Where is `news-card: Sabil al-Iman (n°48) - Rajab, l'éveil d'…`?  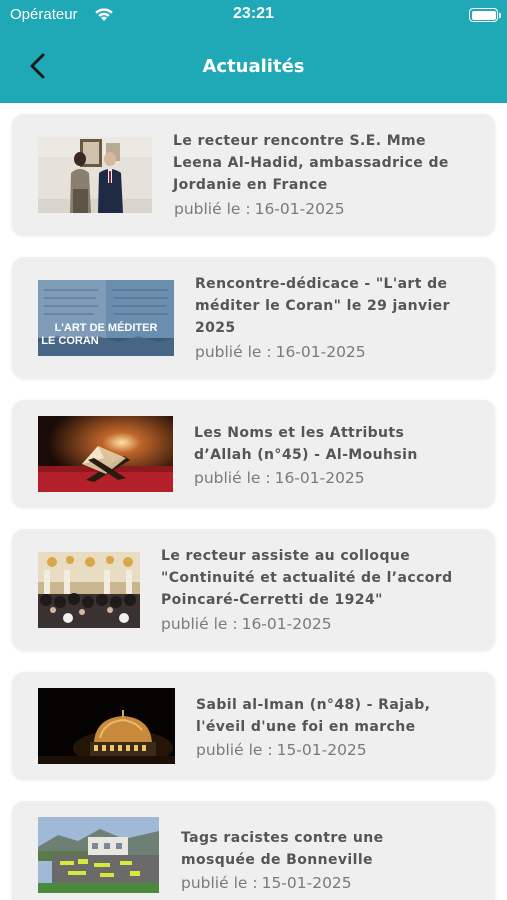
news-card: Sabil al-Iman (n°48) - Rajab, l'éveil d'… is located at coordinates (253, 725).